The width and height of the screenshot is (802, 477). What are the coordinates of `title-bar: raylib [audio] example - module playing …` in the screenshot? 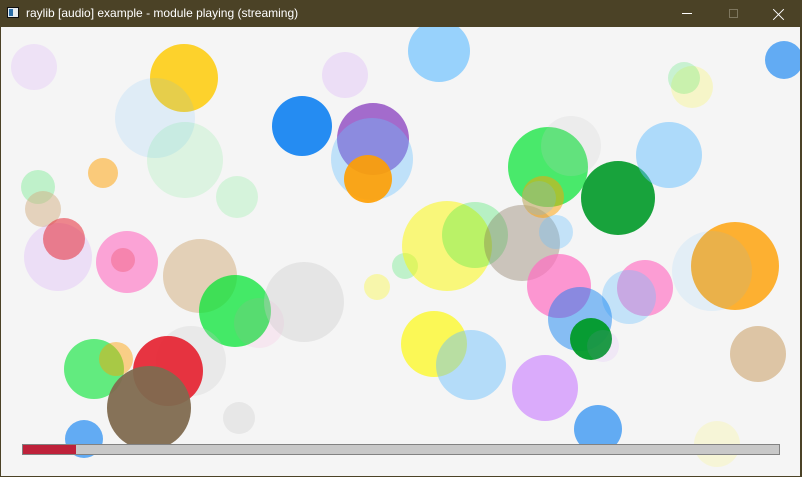 It's located at (401, 13).